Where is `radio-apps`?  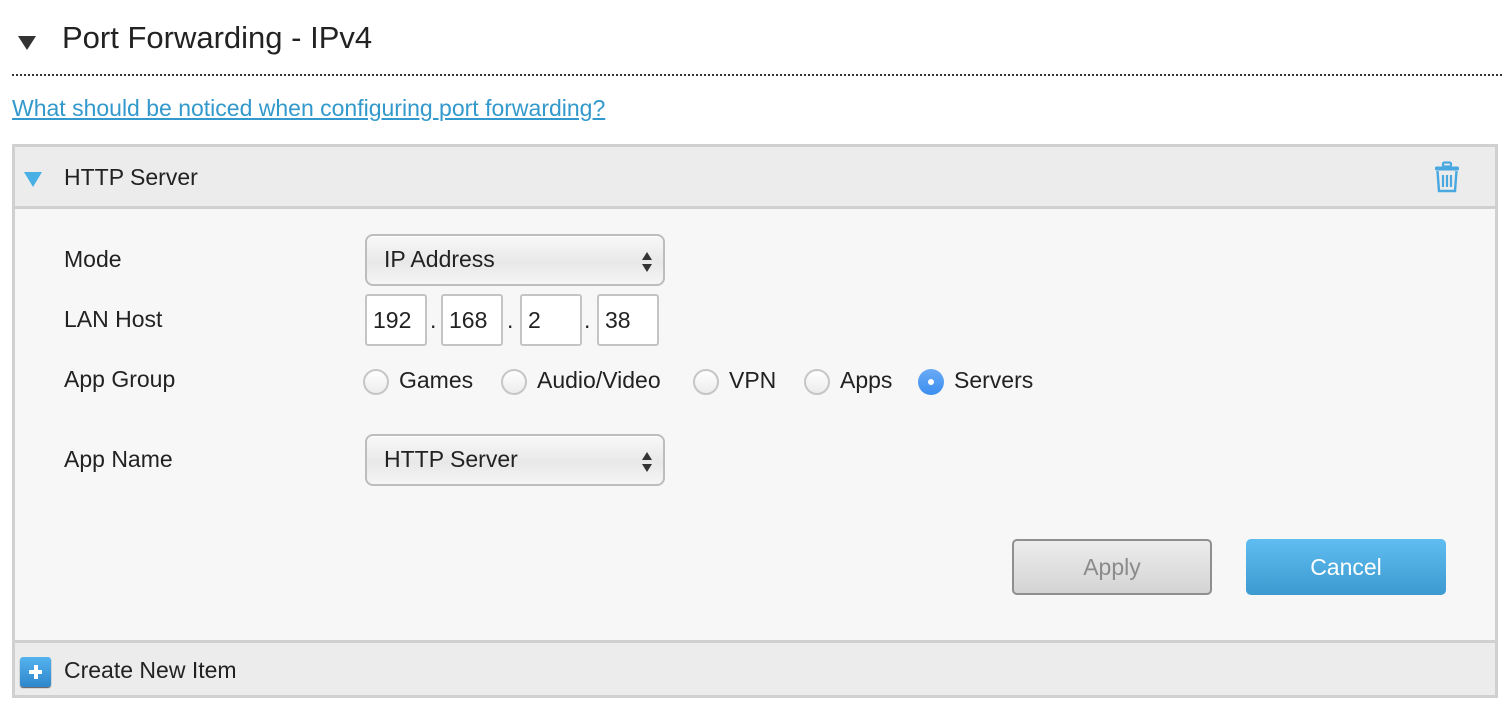
radio-apps is located at coordinates (817, 382).